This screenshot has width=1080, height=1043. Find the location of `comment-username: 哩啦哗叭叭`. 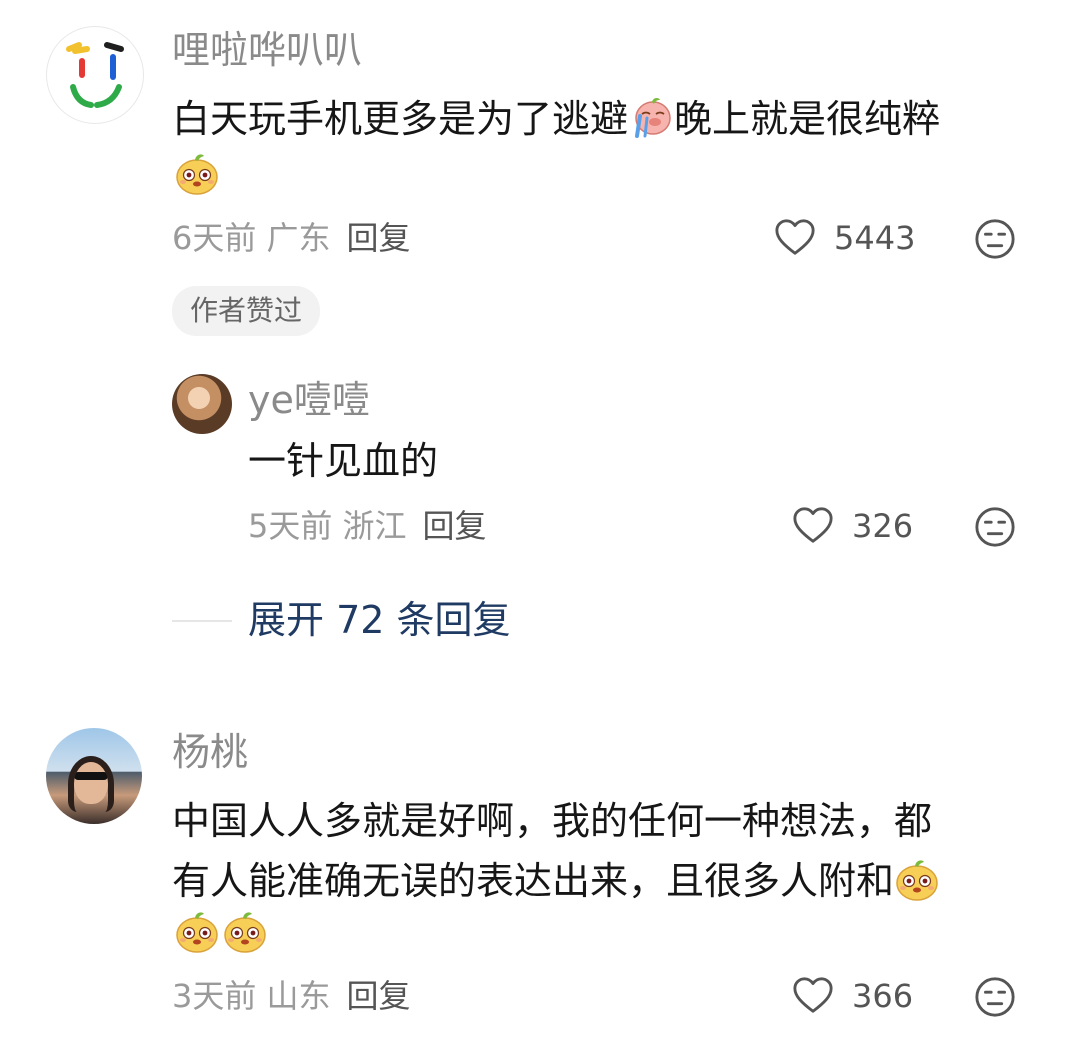

comment-username: 哩啦哗叭叭 is located at coordinates (267, 50).